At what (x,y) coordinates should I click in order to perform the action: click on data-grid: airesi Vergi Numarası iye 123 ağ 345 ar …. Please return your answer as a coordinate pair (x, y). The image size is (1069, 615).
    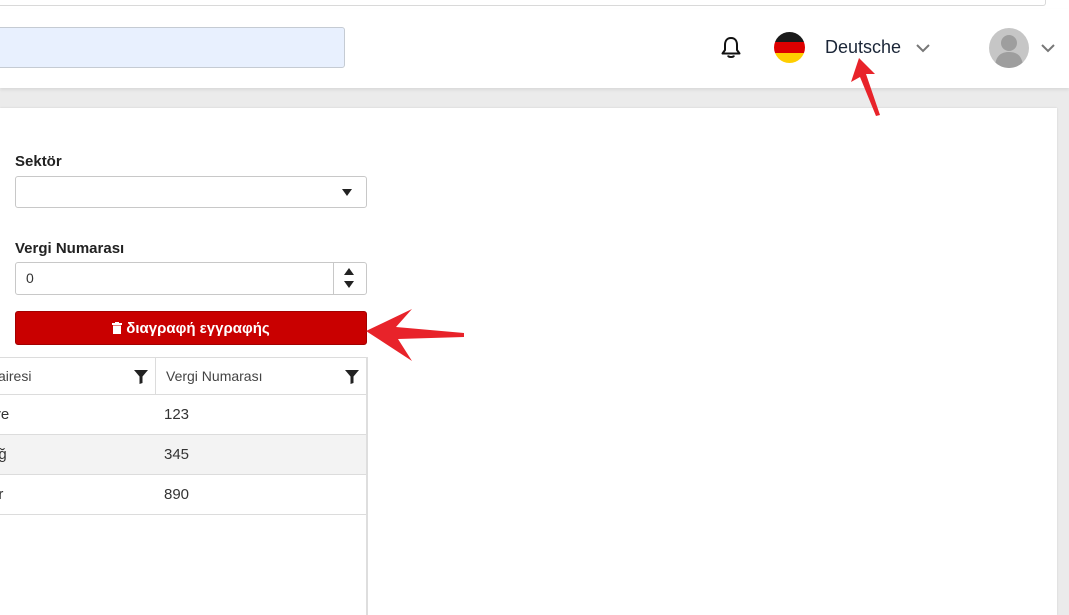
    Looking at the image, I should click on (184, 486).